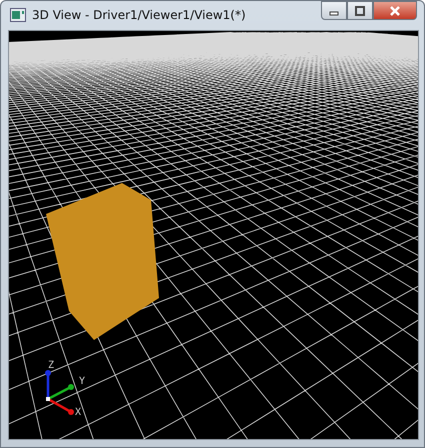  What do you see at coordinates (78, 412) in the screenshot?
I see `axis-label: X` at bounding box center [78, 412].